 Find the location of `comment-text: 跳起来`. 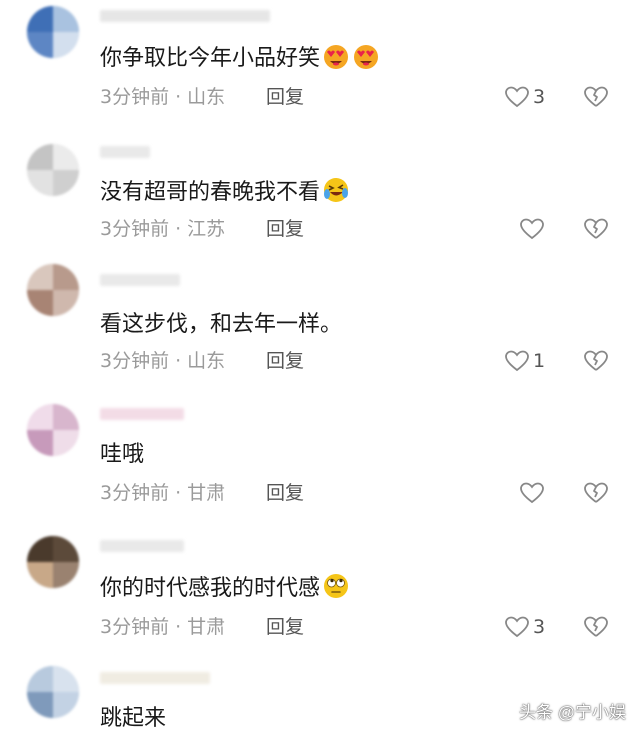

comment-text: 跳起来 is located at coordinates (133, 718).